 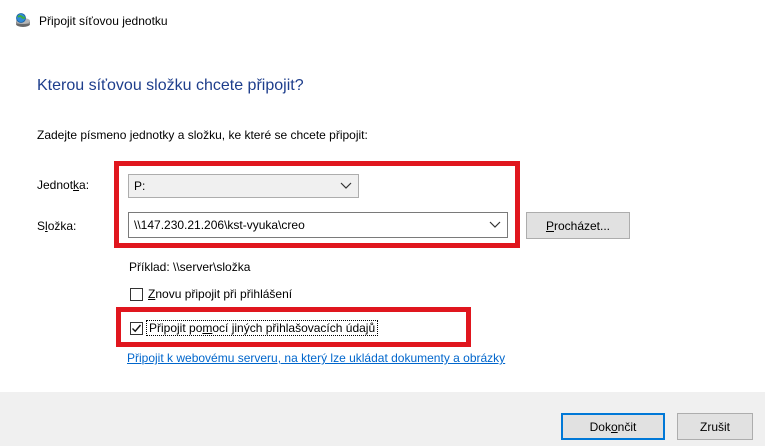 What do you see at coordinates (190, 267) in the screenshot?
I see `example-text: Příklad: \\server\složka` at bounding box center [190, 267].